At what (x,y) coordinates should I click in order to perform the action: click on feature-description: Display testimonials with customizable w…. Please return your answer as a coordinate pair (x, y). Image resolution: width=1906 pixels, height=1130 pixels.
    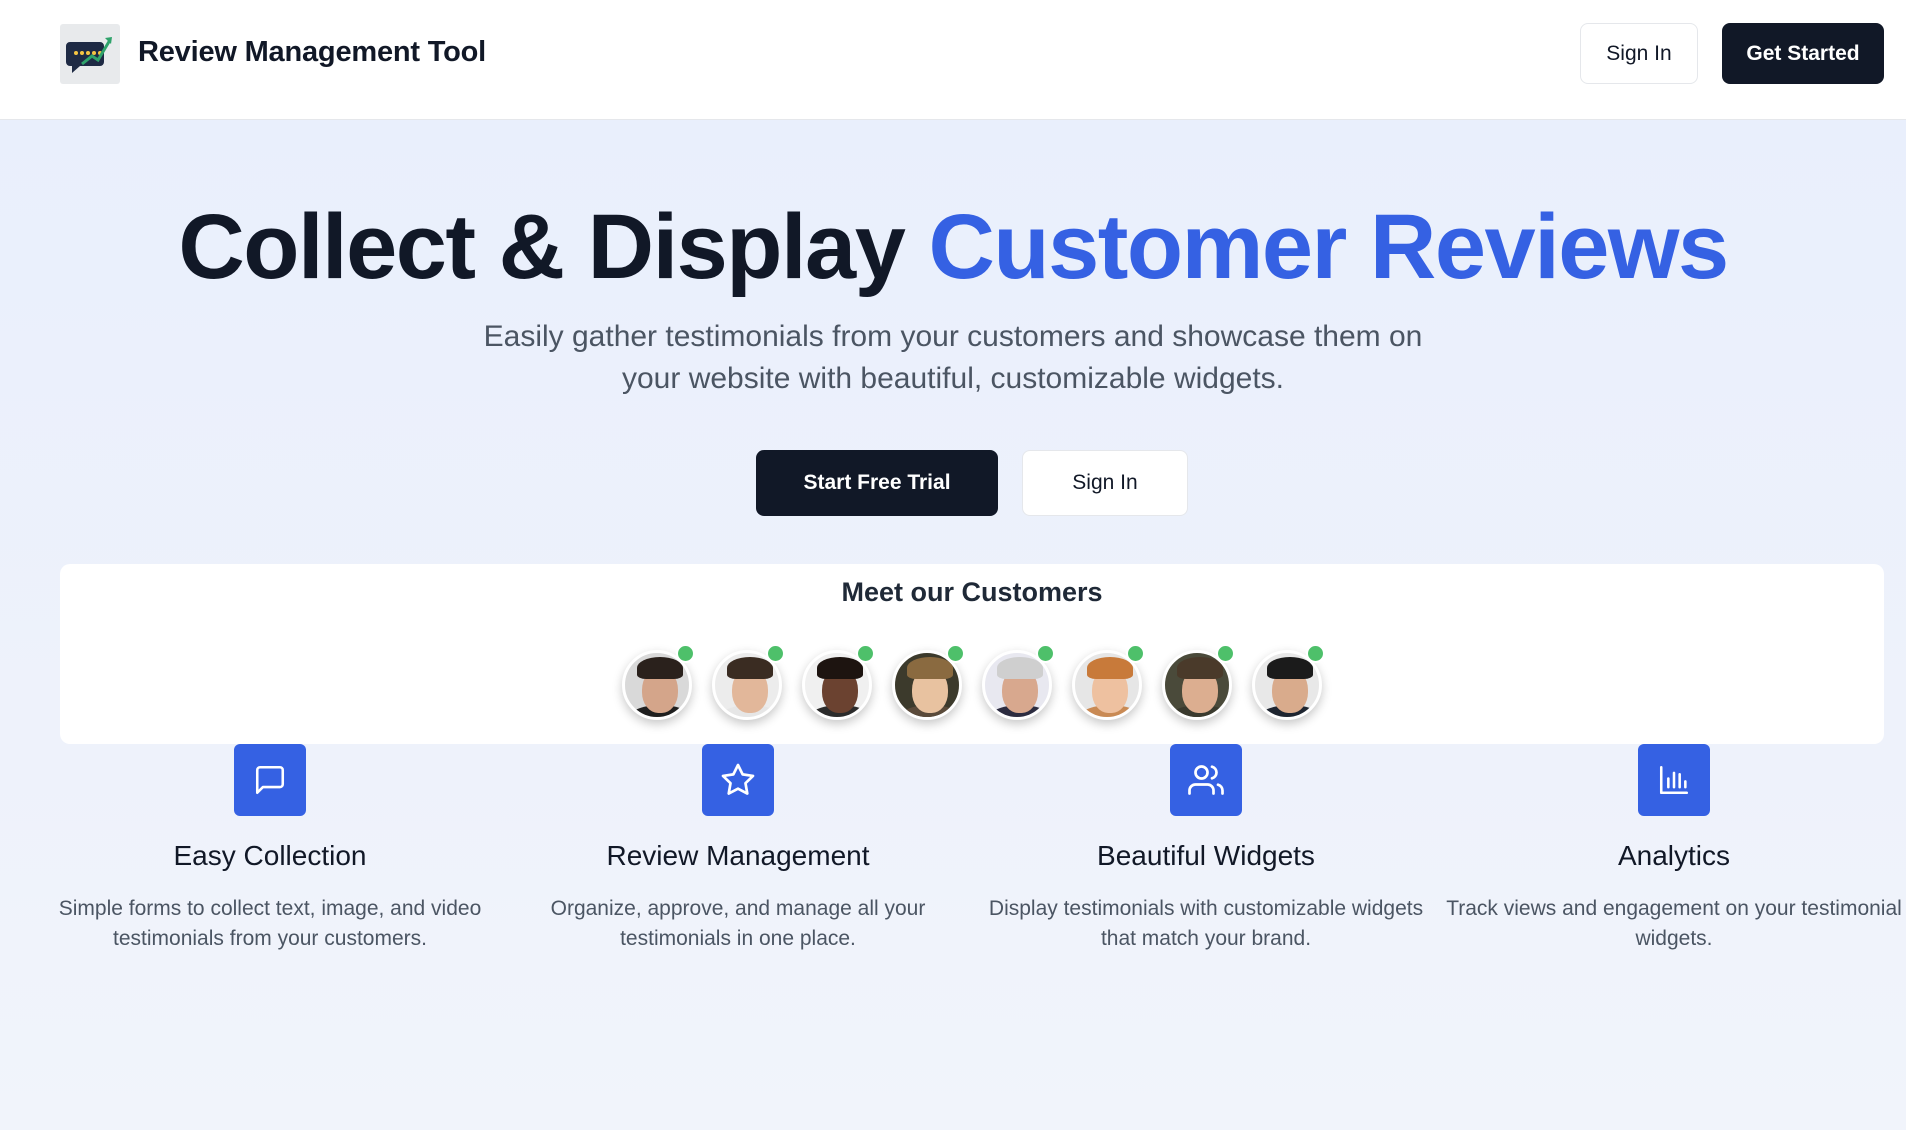
    Looking at the image, I should click on (1206, 923).